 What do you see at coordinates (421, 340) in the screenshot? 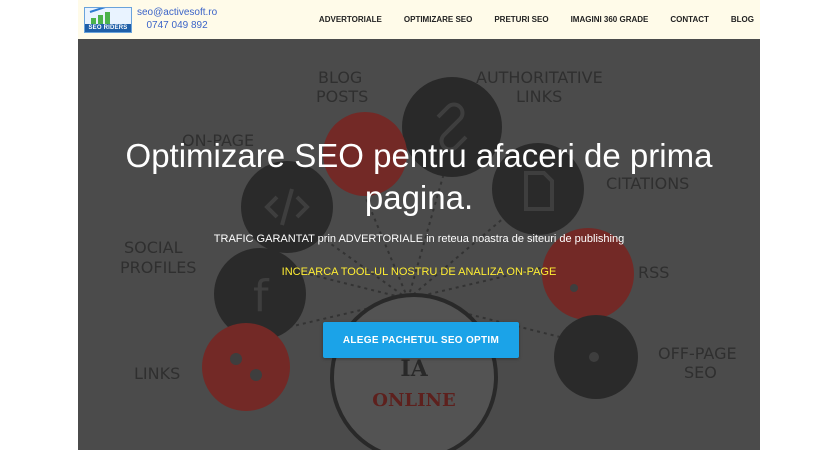
I see `choose-seo-package-button: ALEGE PACHETUL SEO OPTIM` at bounding box center [421, 340].